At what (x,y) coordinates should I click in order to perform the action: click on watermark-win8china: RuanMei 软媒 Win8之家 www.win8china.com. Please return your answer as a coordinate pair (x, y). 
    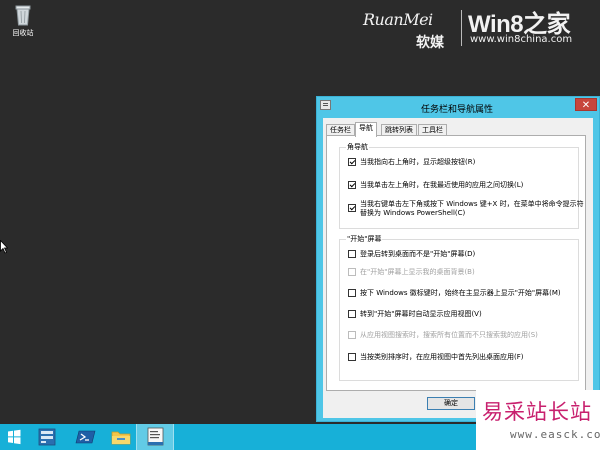
    Looking at the image, I should click on (478, 28).